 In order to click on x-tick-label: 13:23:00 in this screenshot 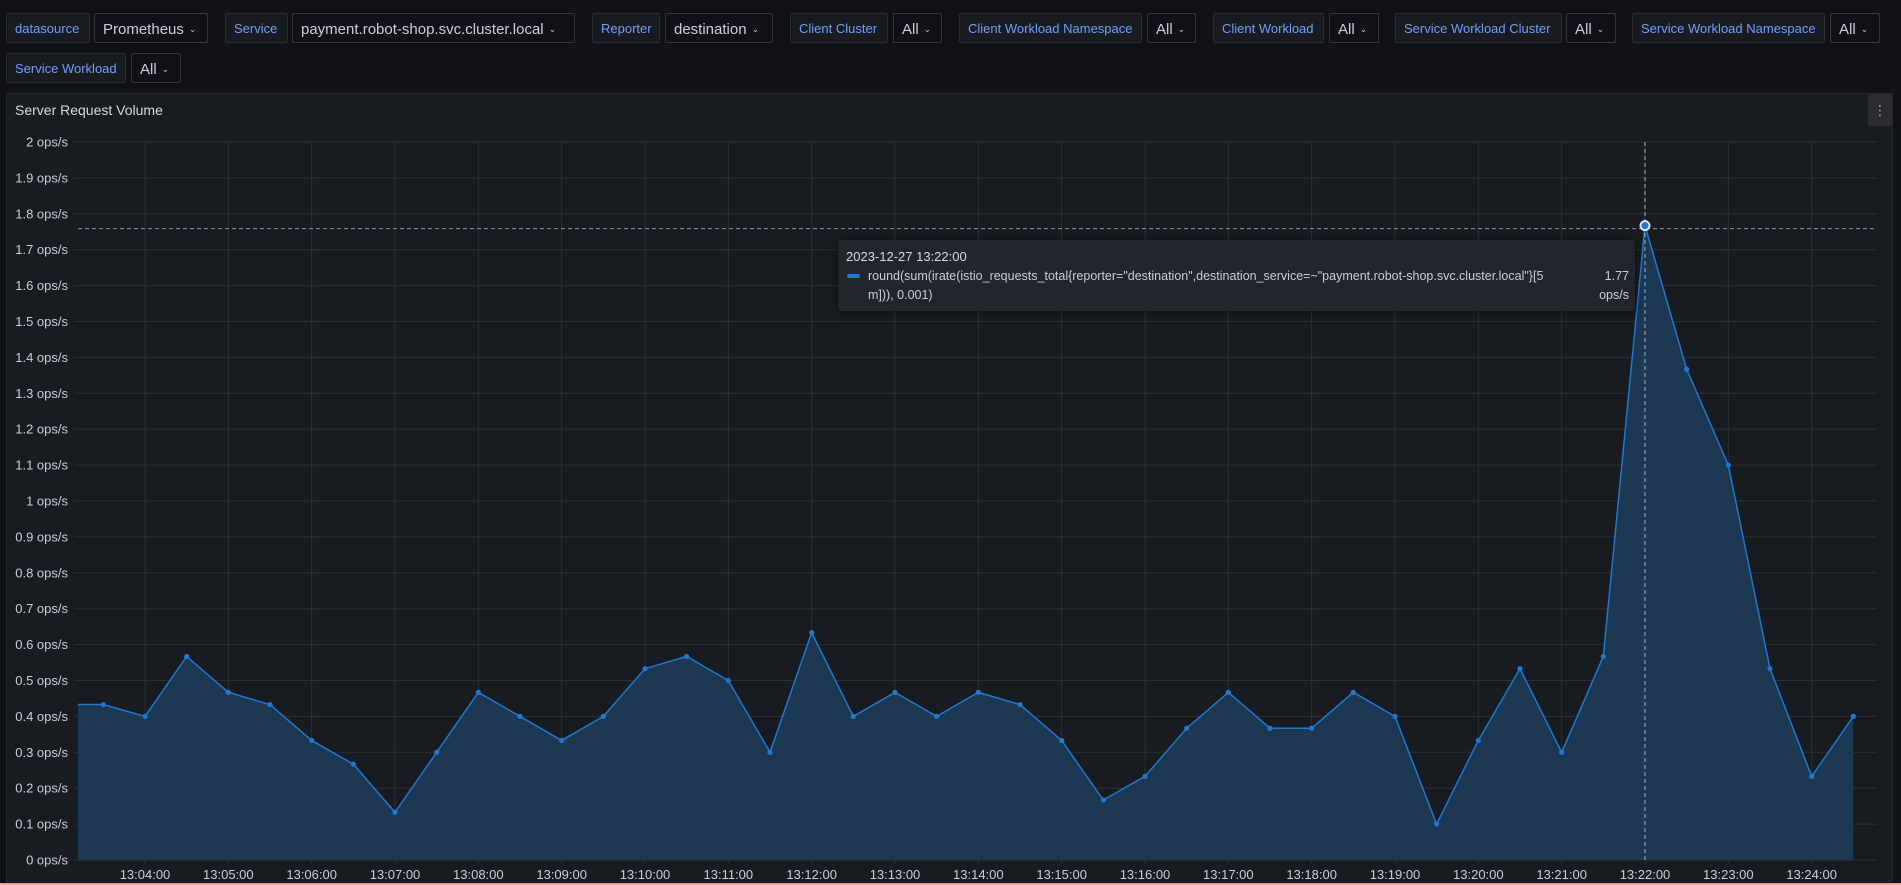, I will do `click(1728, 874)`.